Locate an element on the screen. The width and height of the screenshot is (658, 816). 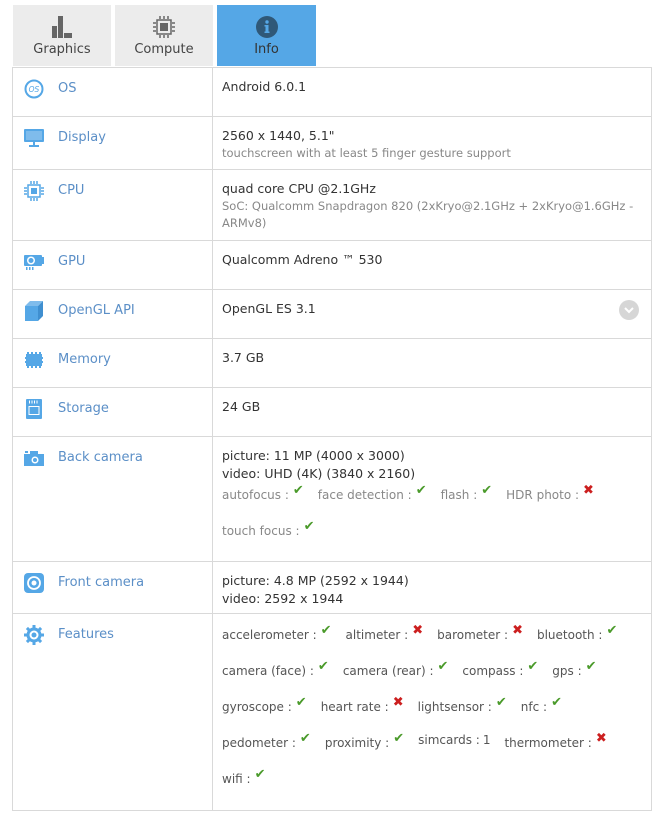
cpu-icon is located at coordinates (34, 191).